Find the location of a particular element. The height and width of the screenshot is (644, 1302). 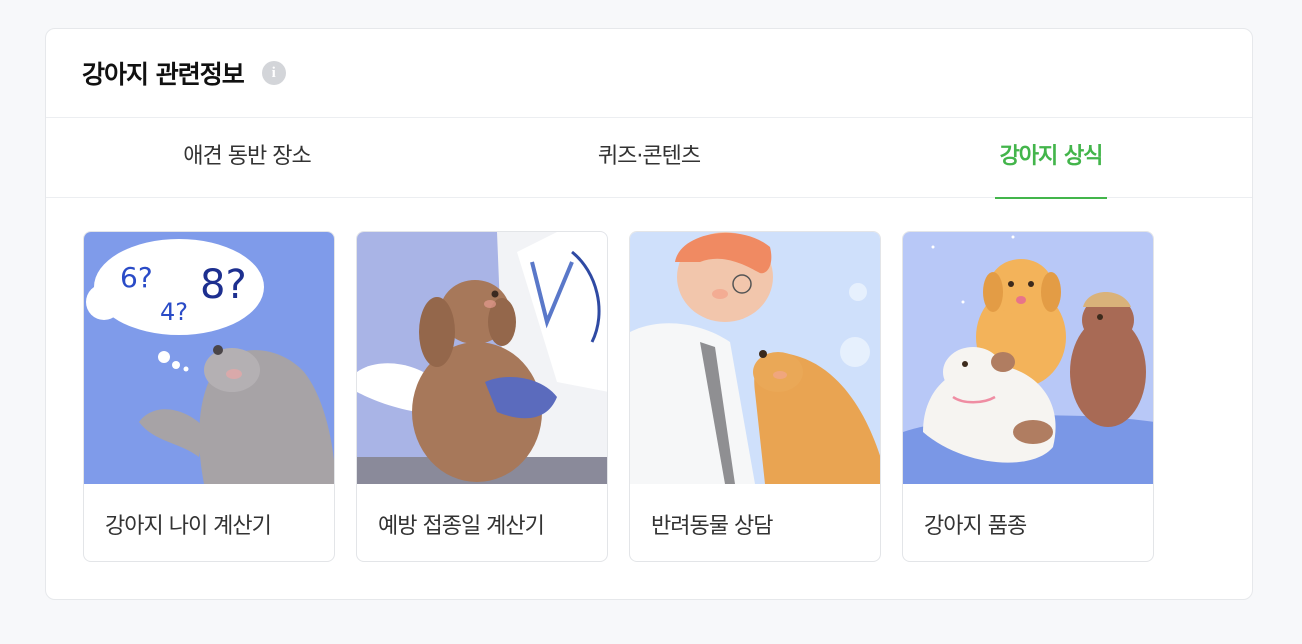

card-label: 강아지 나이 계산기 is located at coordinates (188, 526).